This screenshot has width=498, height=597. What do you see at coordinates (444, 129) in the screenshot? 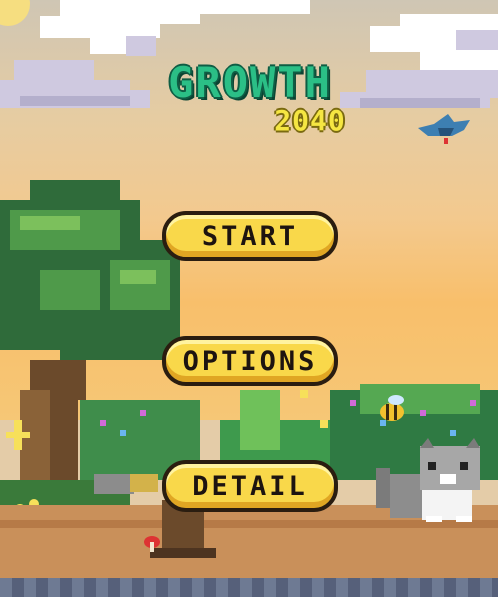
I see `bird-icon` at bounding box center [444, 129].